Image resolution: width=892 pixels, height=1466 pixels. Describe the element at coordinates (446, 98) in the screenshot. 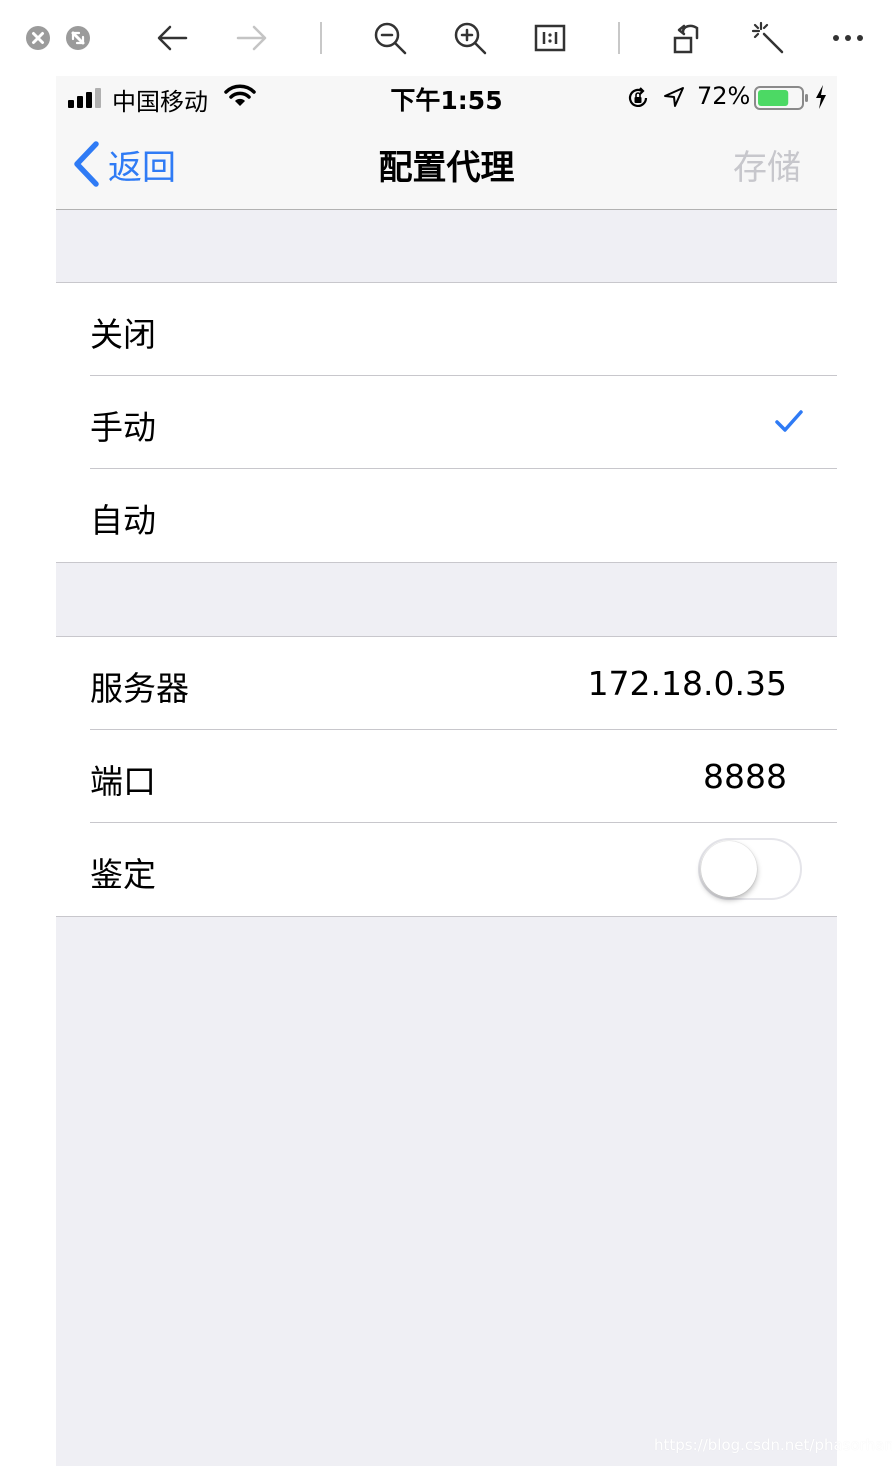

I see `status-bar: 中国移动 下午1:55 72%` at that location.